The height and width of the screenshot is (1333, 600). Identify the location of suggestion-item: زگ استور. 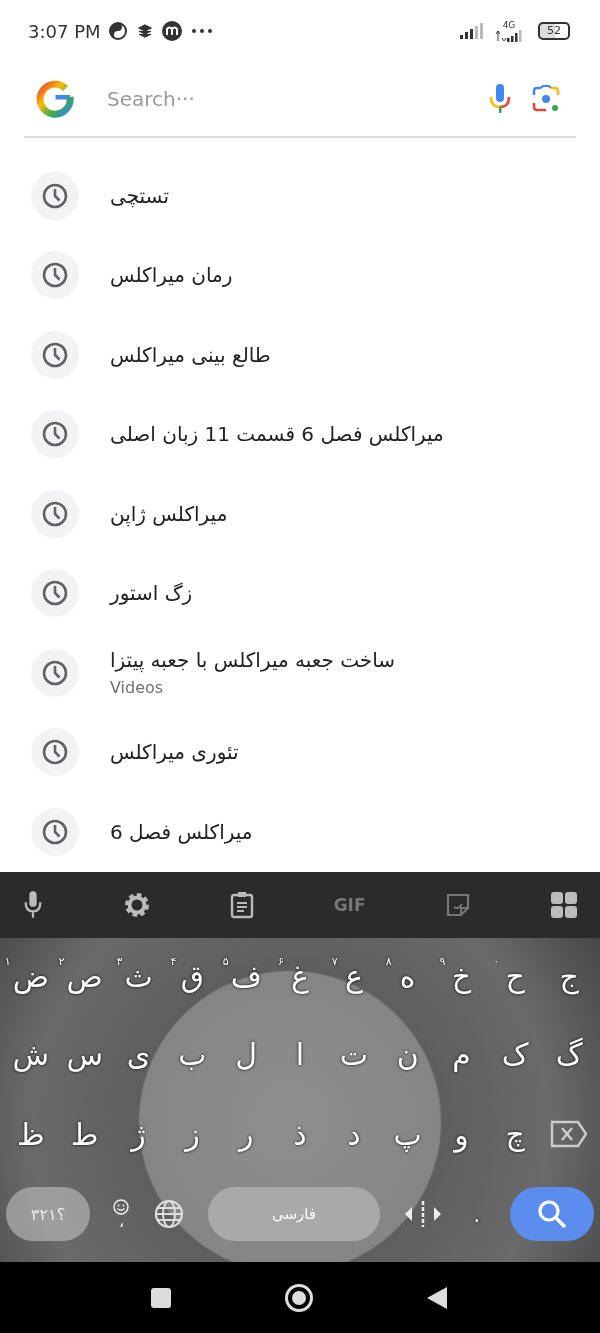
(300, 593).